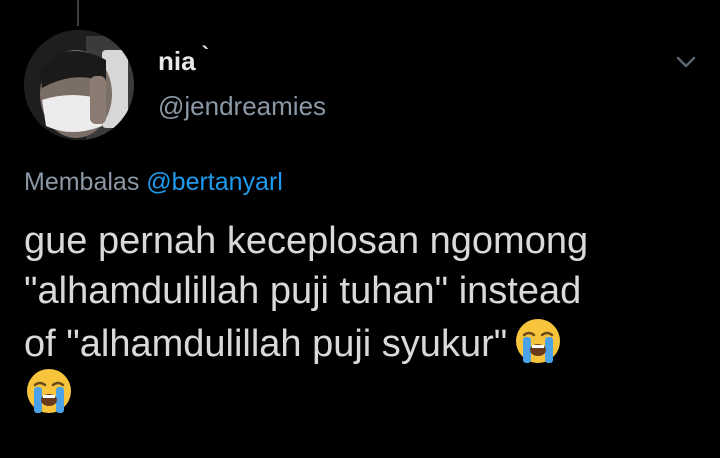  What do you see at coordinates (242, 83) in the screenshot?
I see `tweet-header: nia ` @jendreamies` at bounding box center [242, 83].